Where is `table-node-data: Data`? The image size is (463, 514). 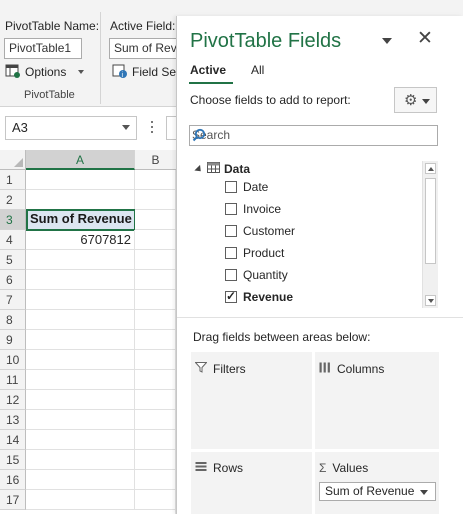 table-node-data: Data is located at coordinates (222, 169).